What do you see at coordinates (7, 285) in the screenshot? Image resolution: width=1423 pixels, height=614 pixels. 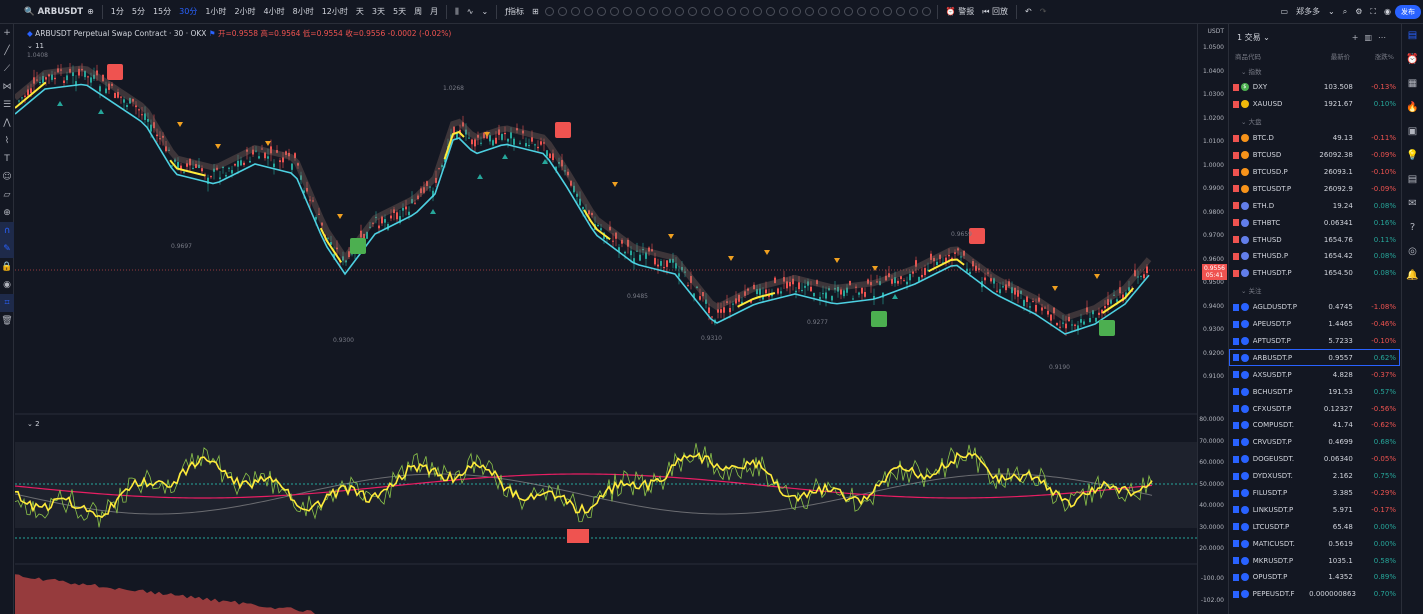 I see `eye-icon: ◉` at bounding box center [7, 285].